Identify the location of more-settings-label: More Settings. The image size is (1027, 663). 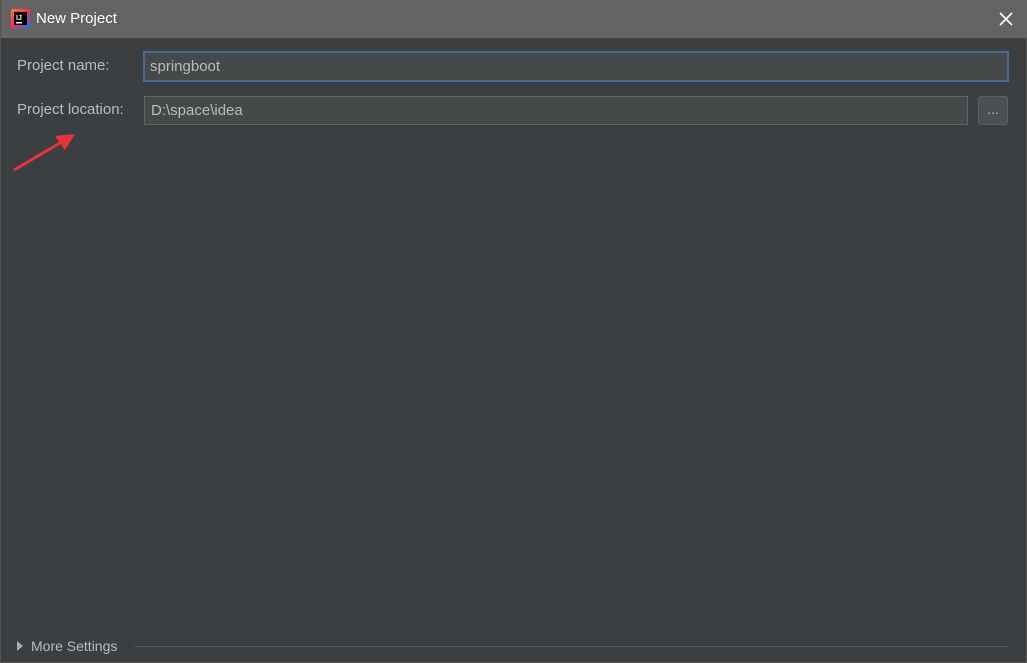
(74, 646).